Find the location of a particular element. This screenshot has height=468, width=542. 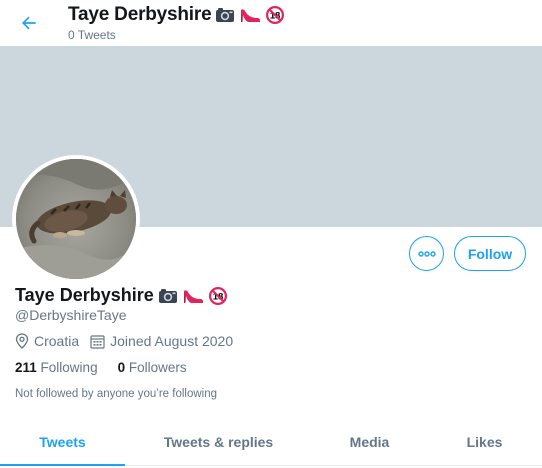

back-button is located at coordinates (29, 23).